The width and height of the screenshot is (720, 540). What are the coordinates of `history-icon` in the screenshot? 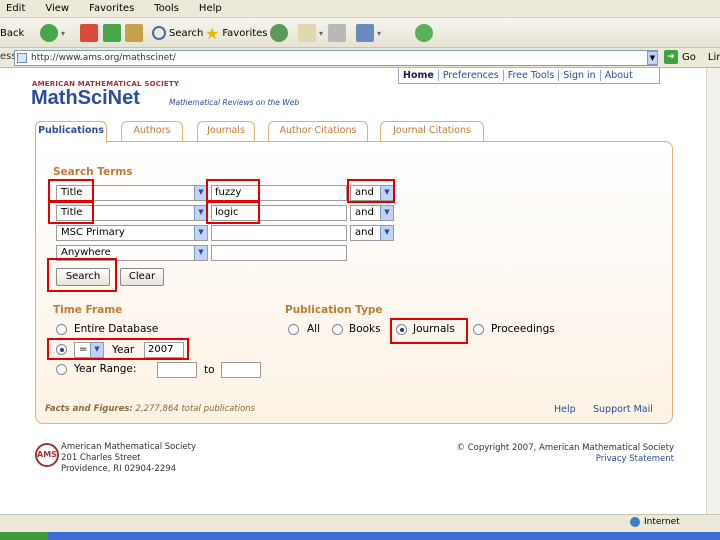 It's located at (279, 33).